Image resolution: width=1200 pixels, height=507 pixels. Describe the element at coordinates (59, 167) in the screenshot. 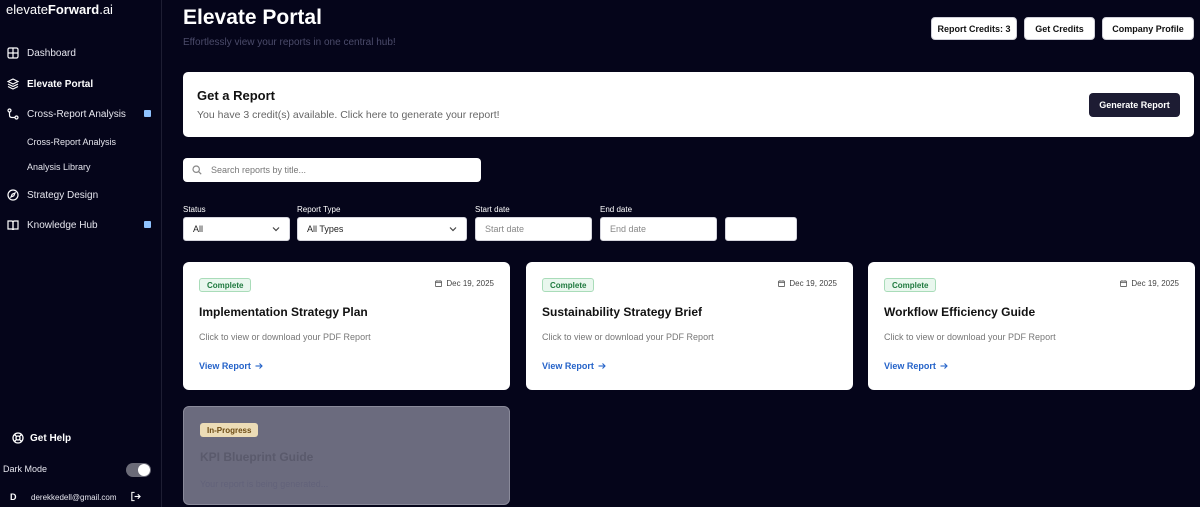

I see `sidebar-subitem-analysis-library: Analysis Library` at that location.